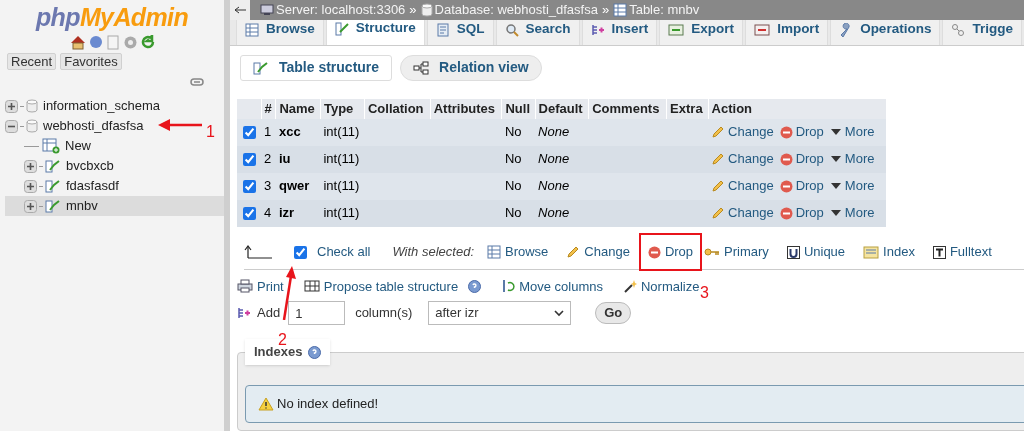  What do you see at coordinates (442, 29) in the screenshot?
I see `document-icon` at bounding box center [442, 29].